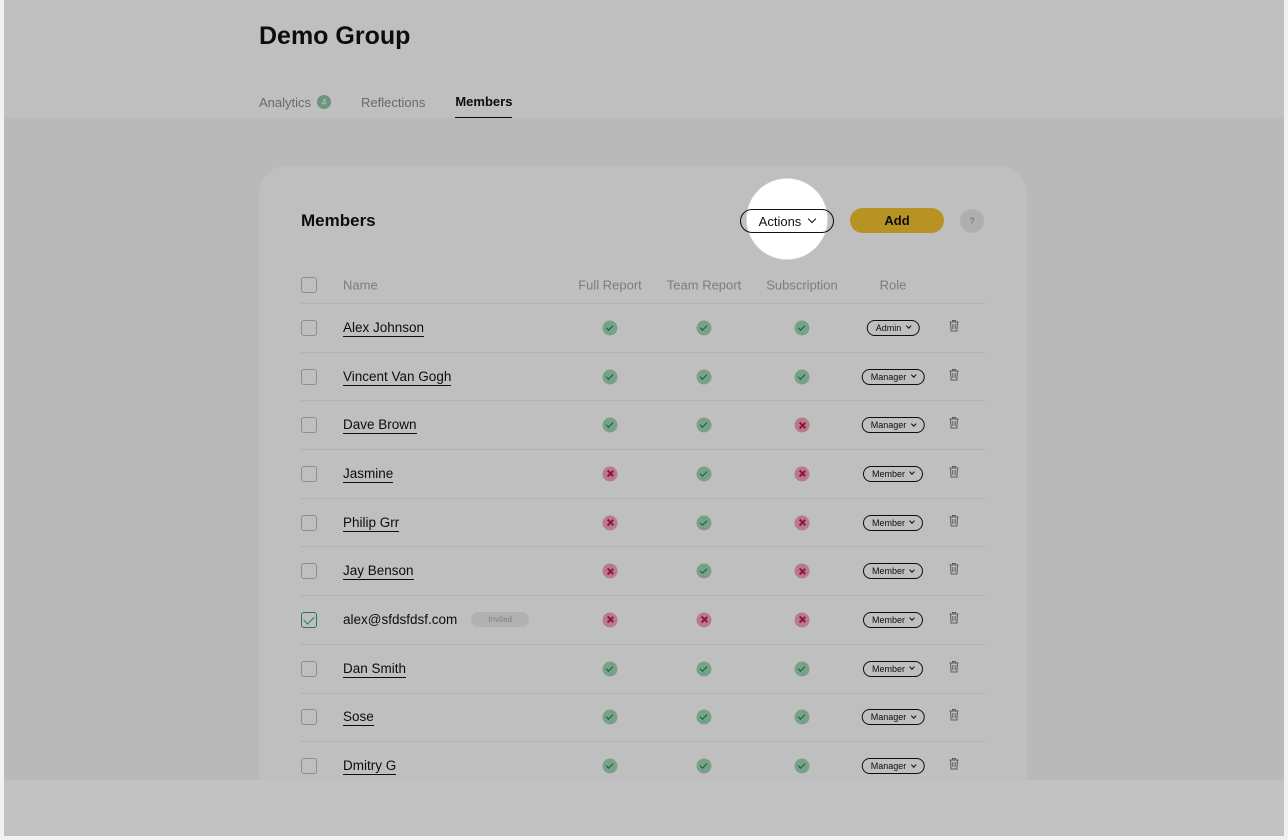  What do you see at coordinates (324, 102) in the screenshot?
I see `tab-analytics-badge: 4` at bounding box center [324, 102].